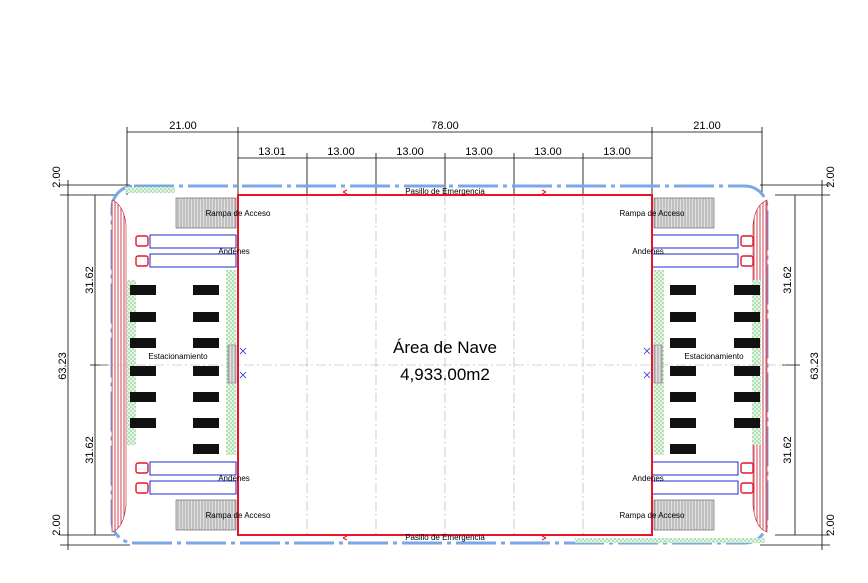 The width and height of the screenshot is (868, 583). What do you see at coordinates (238, 515) in the screenshot?
I see `label-ramp-bottom-left: Rampa de Acceso` at bounding box center [238, 515].